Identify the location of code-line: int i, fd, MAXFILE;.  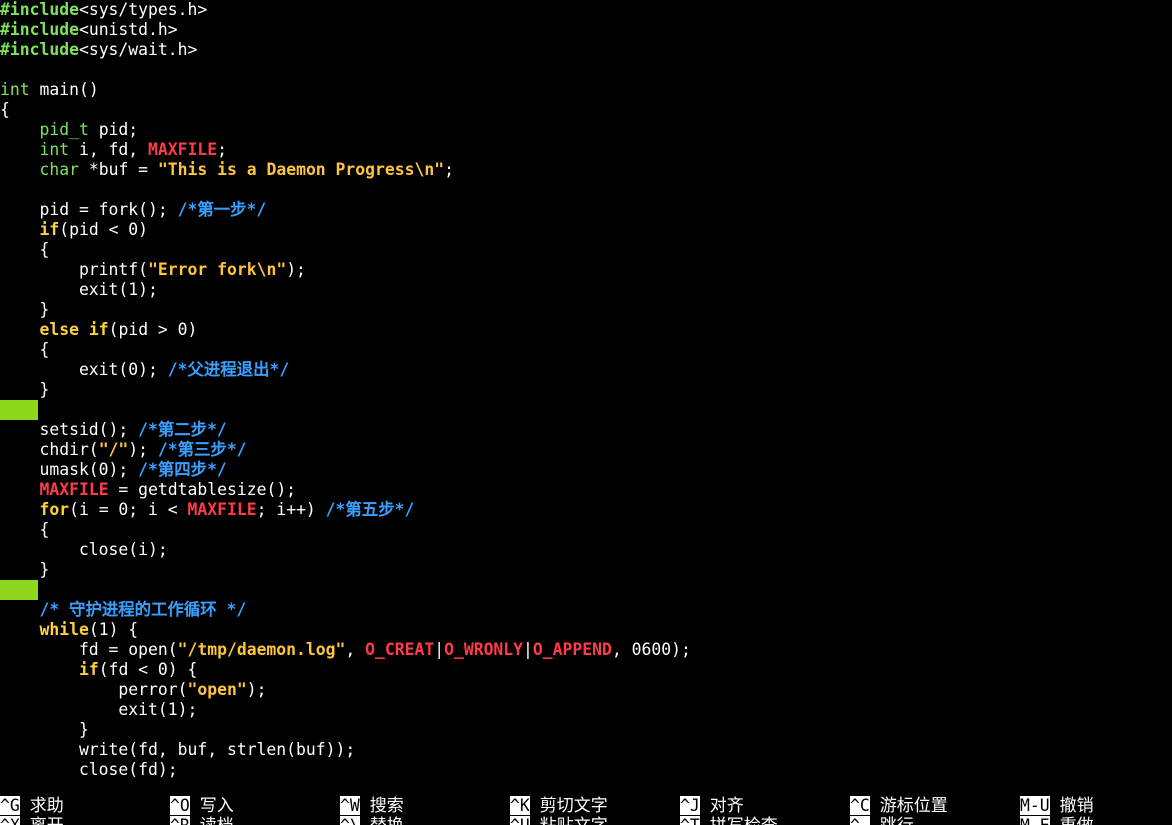
(586, 150).